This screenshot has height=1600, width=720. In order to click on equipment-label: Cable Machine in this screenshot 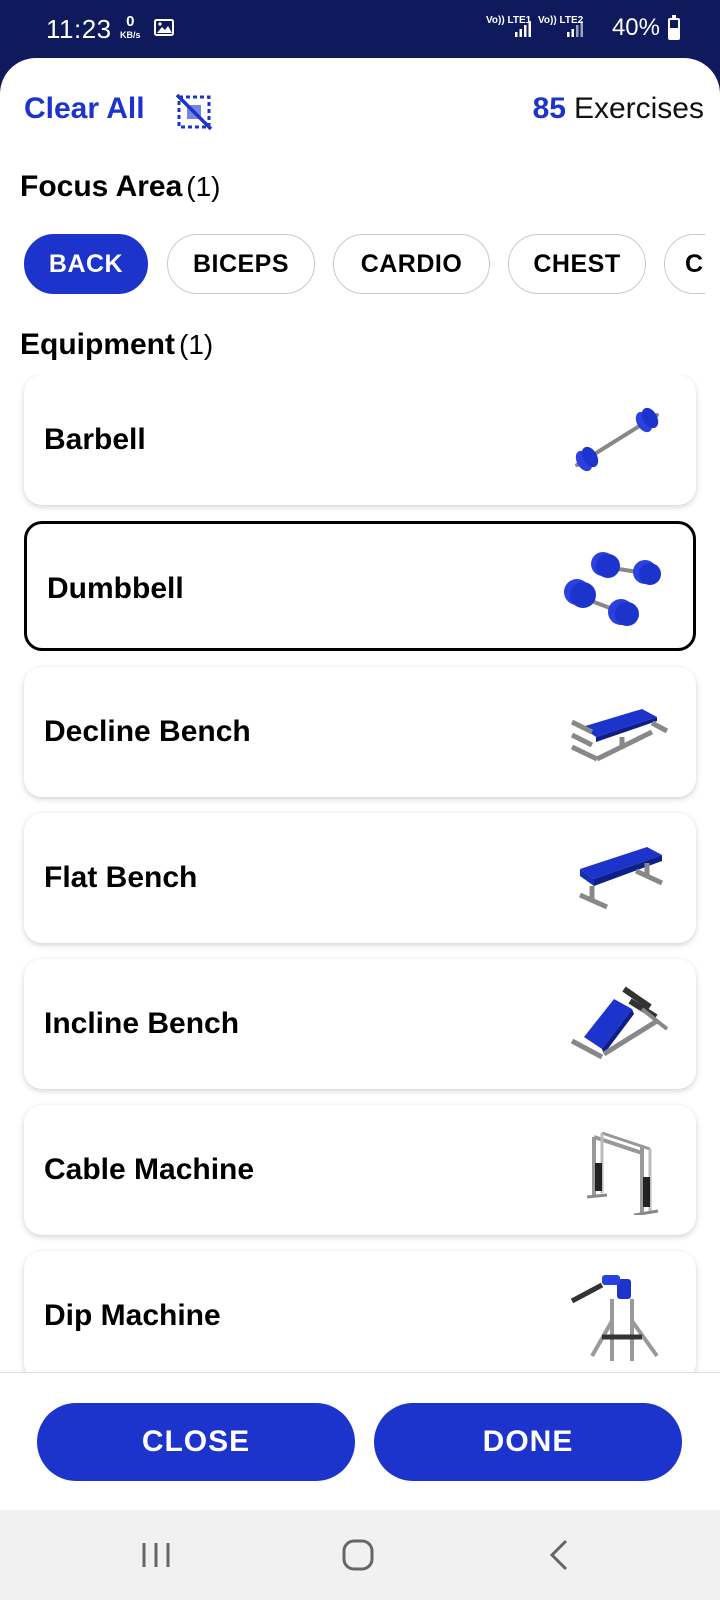, I will do `click(149, 1169)`.